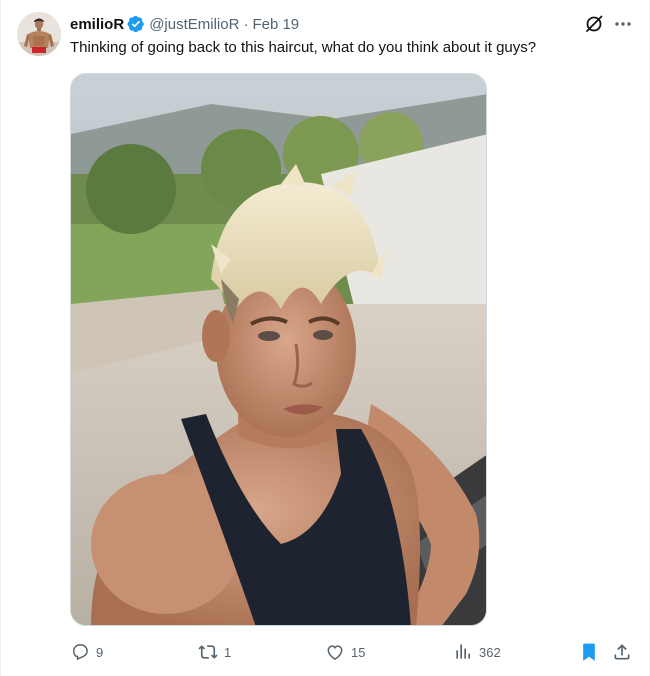 The width and height of the screenshot is (650, 676). I want to click on author-handle: @justEmilioR, so click(194, 24).